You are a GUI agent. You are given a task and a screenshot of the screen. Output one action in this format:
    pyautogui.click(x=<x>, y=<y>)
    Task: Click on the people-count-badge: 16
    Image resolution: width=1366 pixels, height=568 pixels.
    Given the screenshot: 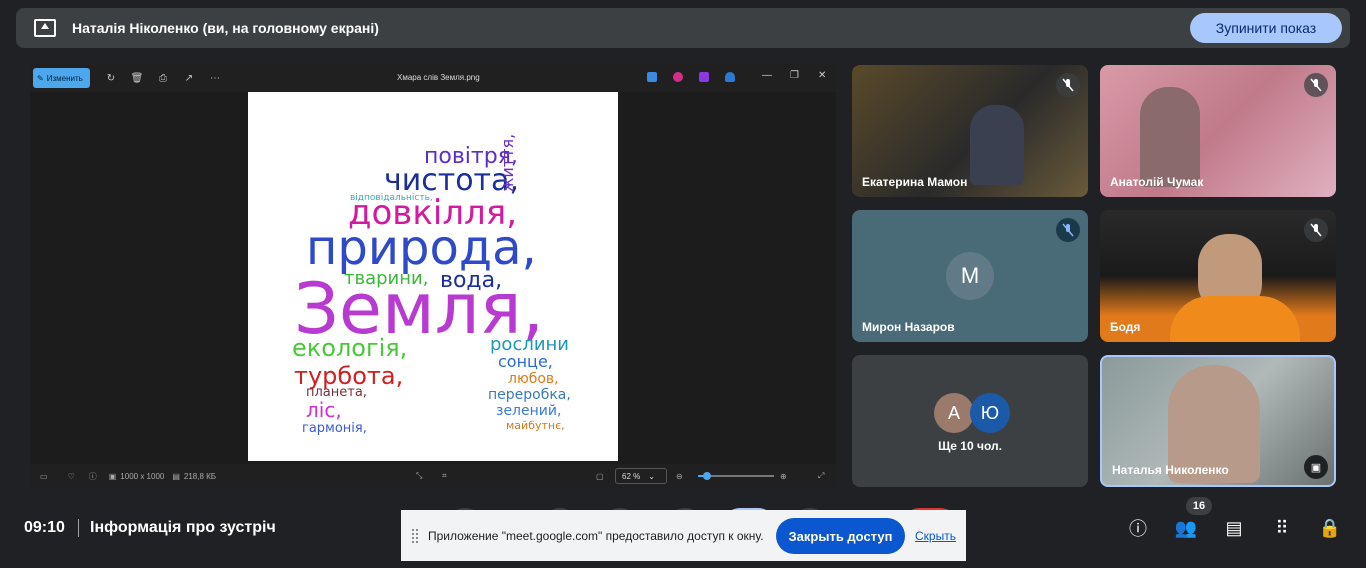 What is the action you would take?
    pyautogui.click(x=1199, y=506)
    